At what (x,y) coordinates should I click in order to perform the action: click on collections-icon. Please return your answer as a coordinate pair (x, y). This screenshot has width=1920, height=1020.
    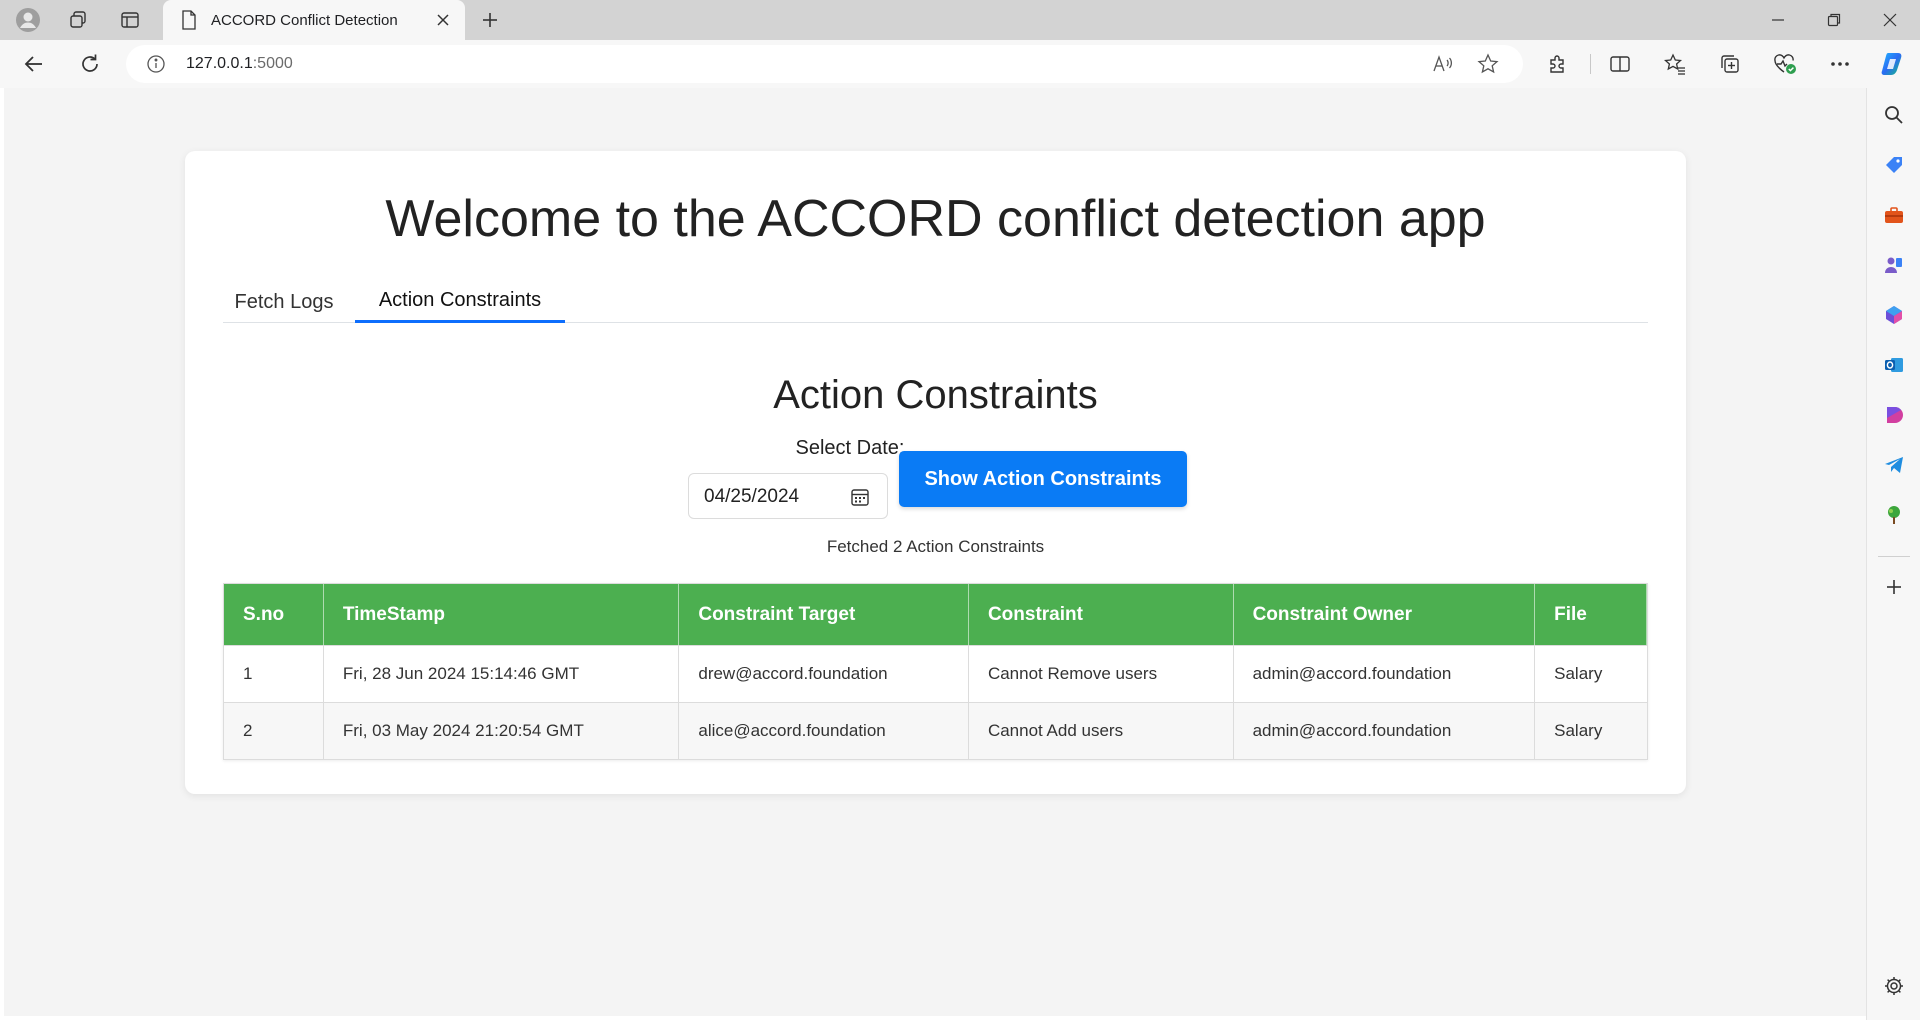
    Looking at the image, I should click on (1730, 64).